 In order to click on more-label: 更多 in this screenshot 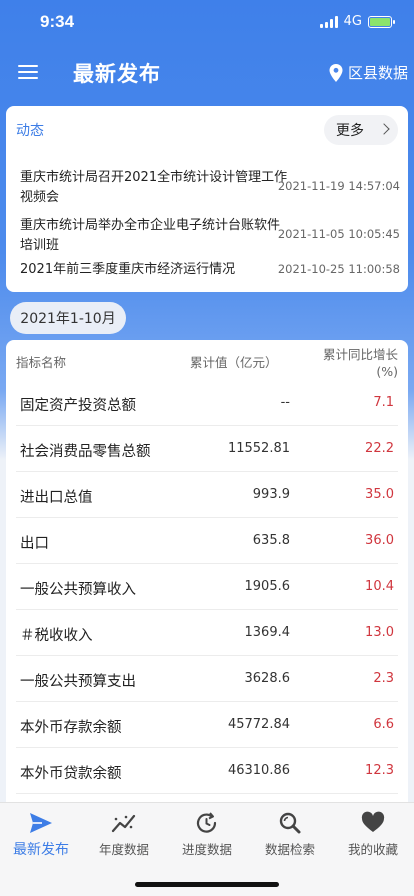, I will do `click(350, 131)`.